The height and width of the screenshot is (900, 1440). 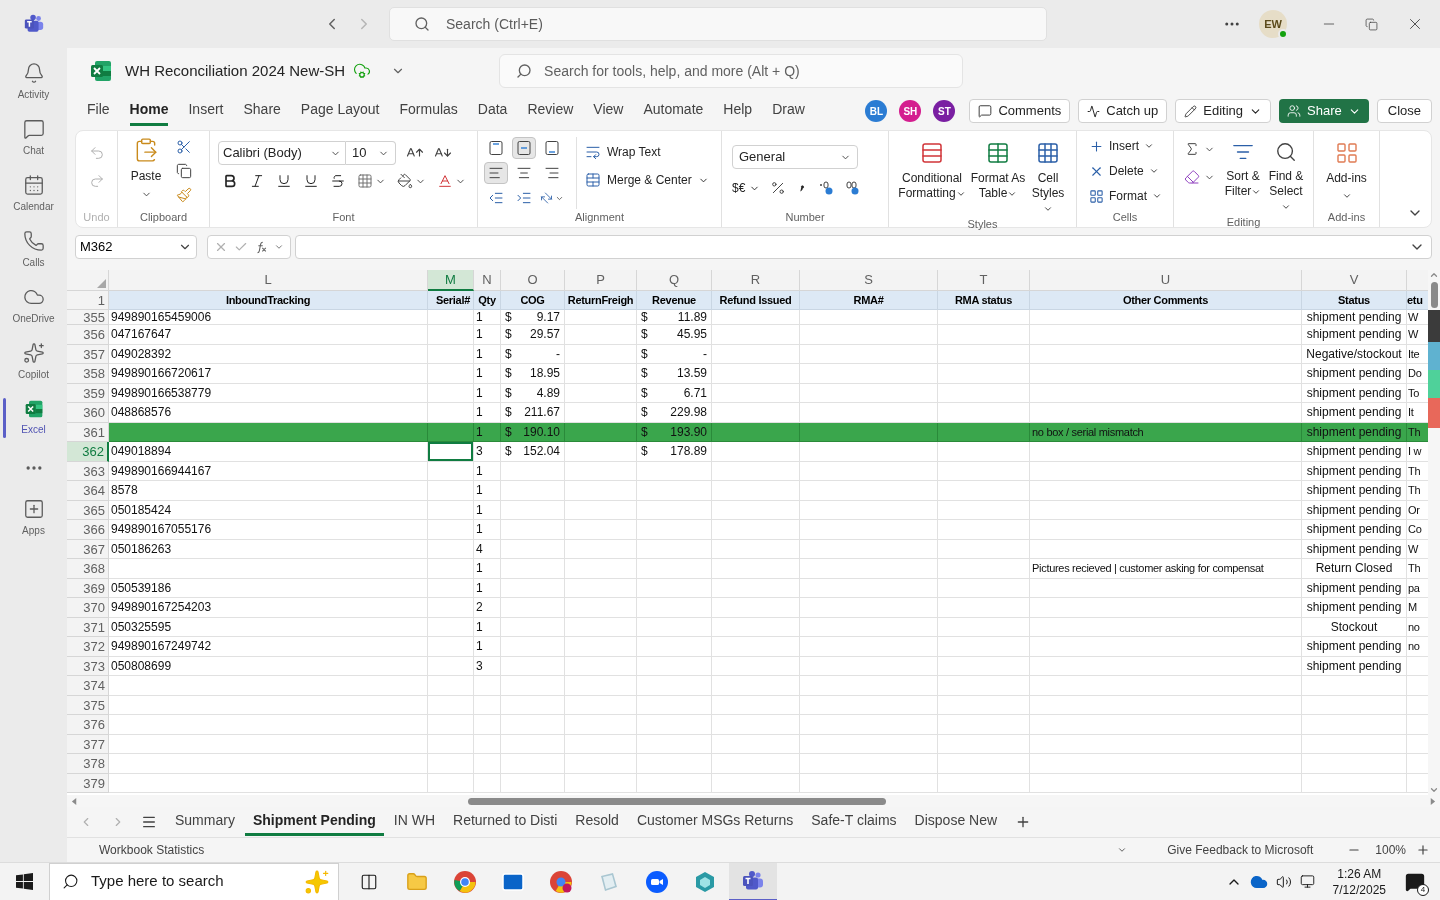 What do you see at coordinates (88, 764) in the screenshot?
I see `row-header: 378` at bounding box center [88, 764].